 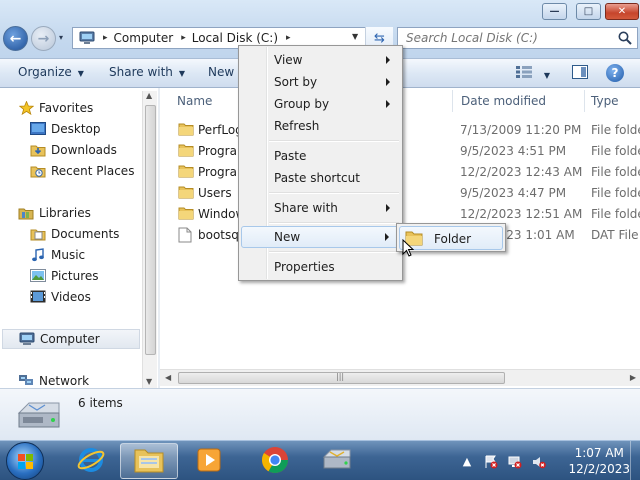 I want to click on breadcrumb-local-disk: Local Disk (C:), so click(x=235, y=38).